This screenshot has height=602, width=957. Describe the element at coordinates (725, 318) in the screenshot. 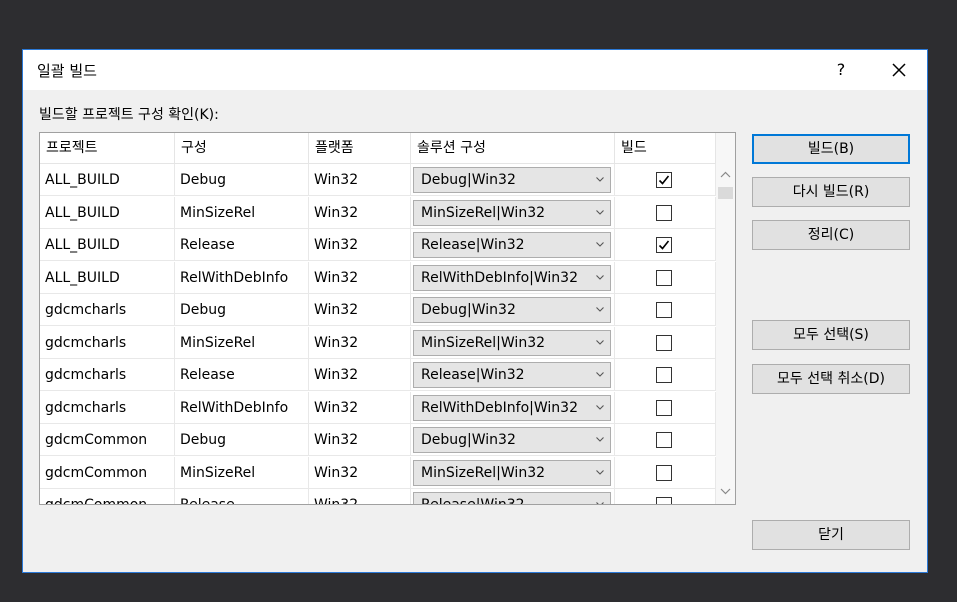

I see `vertical-scrollbar` at that location.